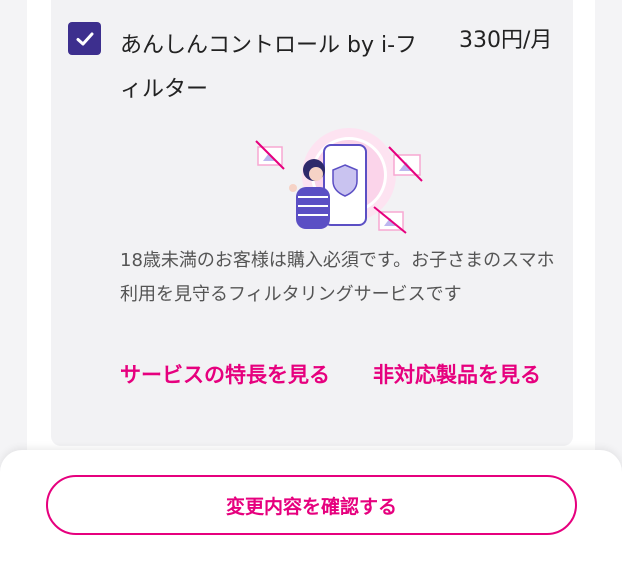  I want to click on option-price: 330円/月, so click(506, 40).